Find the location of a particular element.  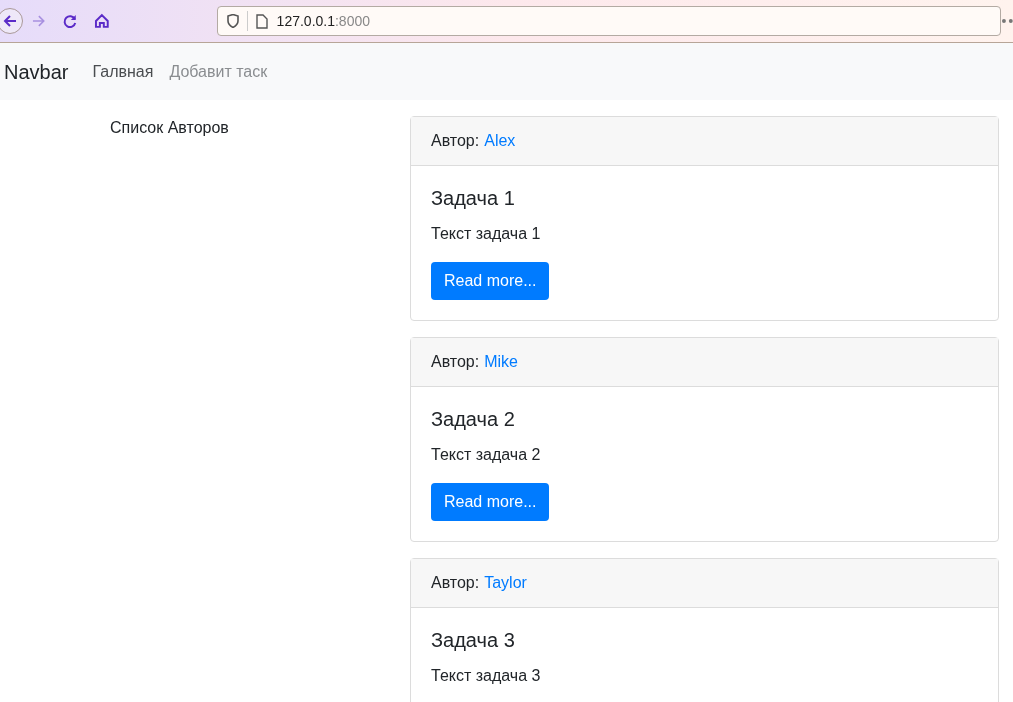

navbar-brand: Navbar is located at coordinates (36, 71).